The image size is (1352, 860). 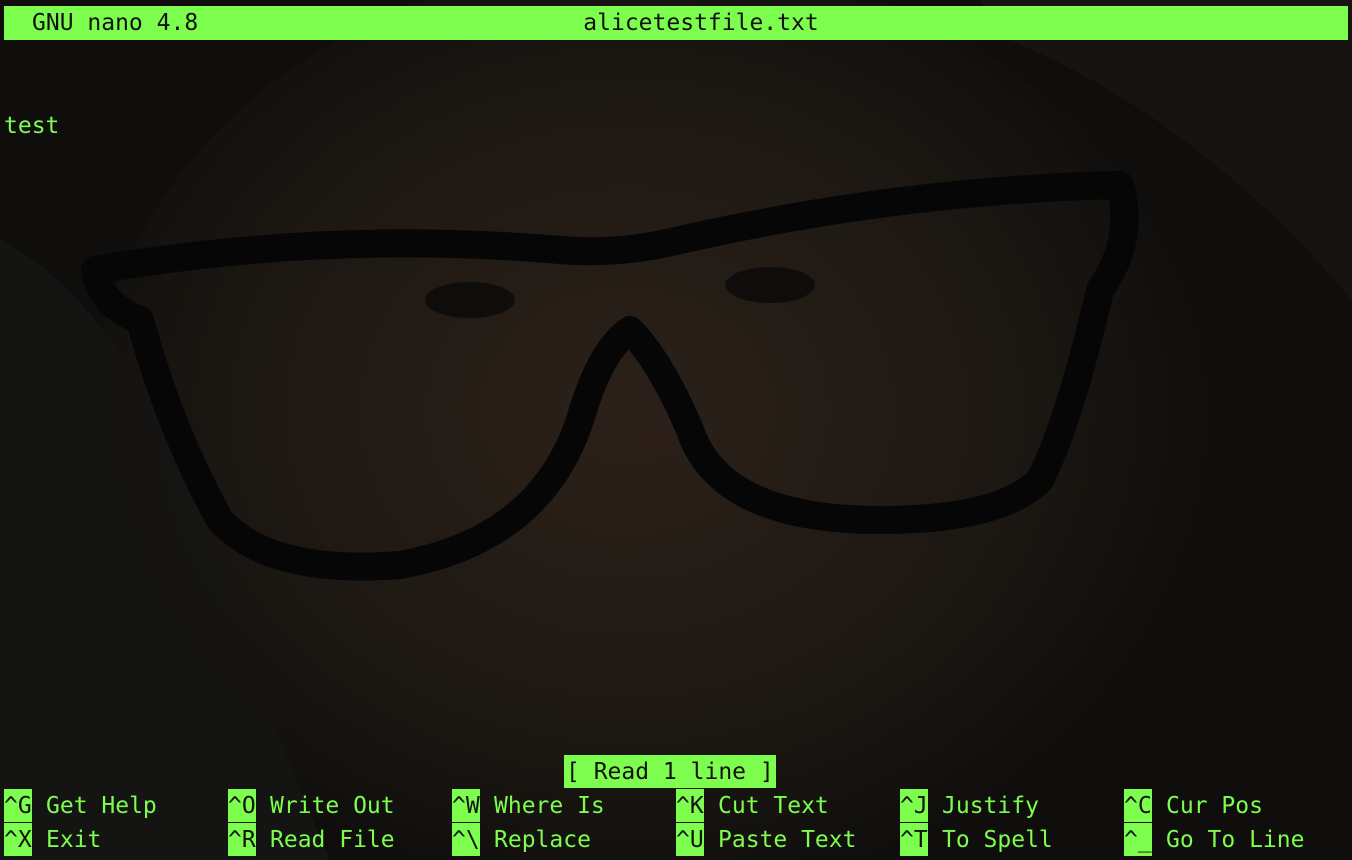 I want to click on shortcut-cut-text: ^K Cut Text, so click(x=752, y=806).